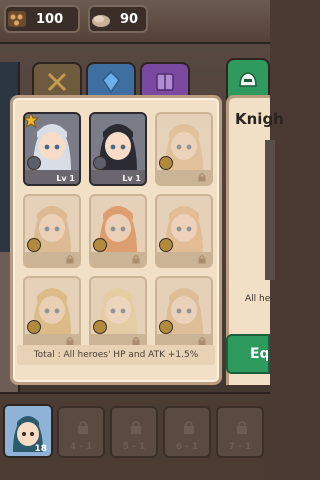  Describe the element at coordinates (248, 354) in the screenshot. I see `equip-button: Eq` at that location.